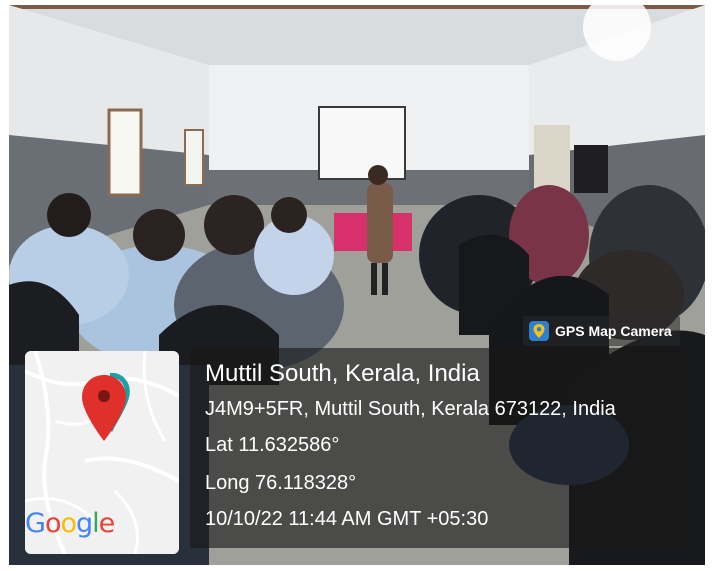  I want to click on google-logo-text: Google, so click(70, 523).